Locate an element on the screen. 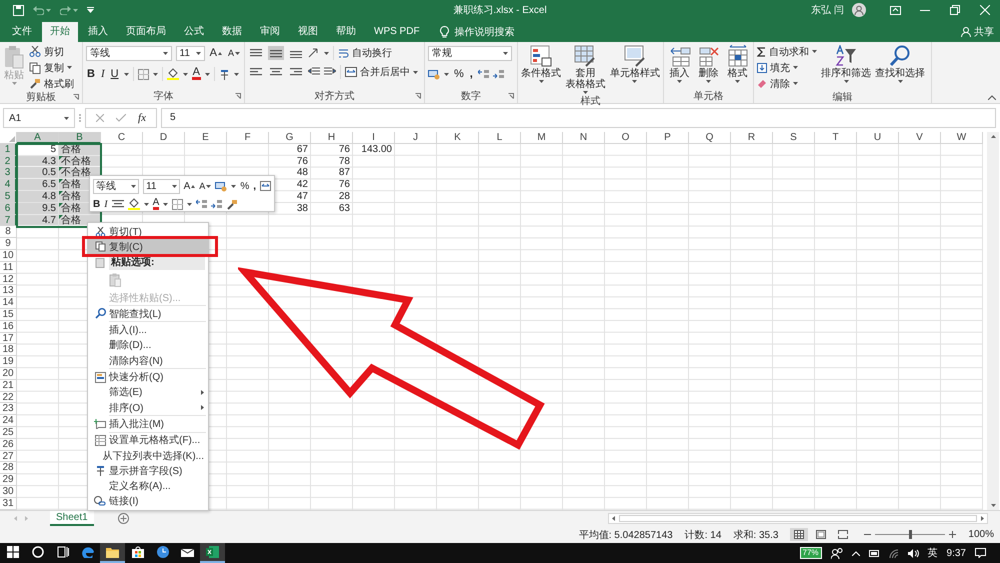  find-select-button: 查找和选择 is located at coordinates (900, 67).